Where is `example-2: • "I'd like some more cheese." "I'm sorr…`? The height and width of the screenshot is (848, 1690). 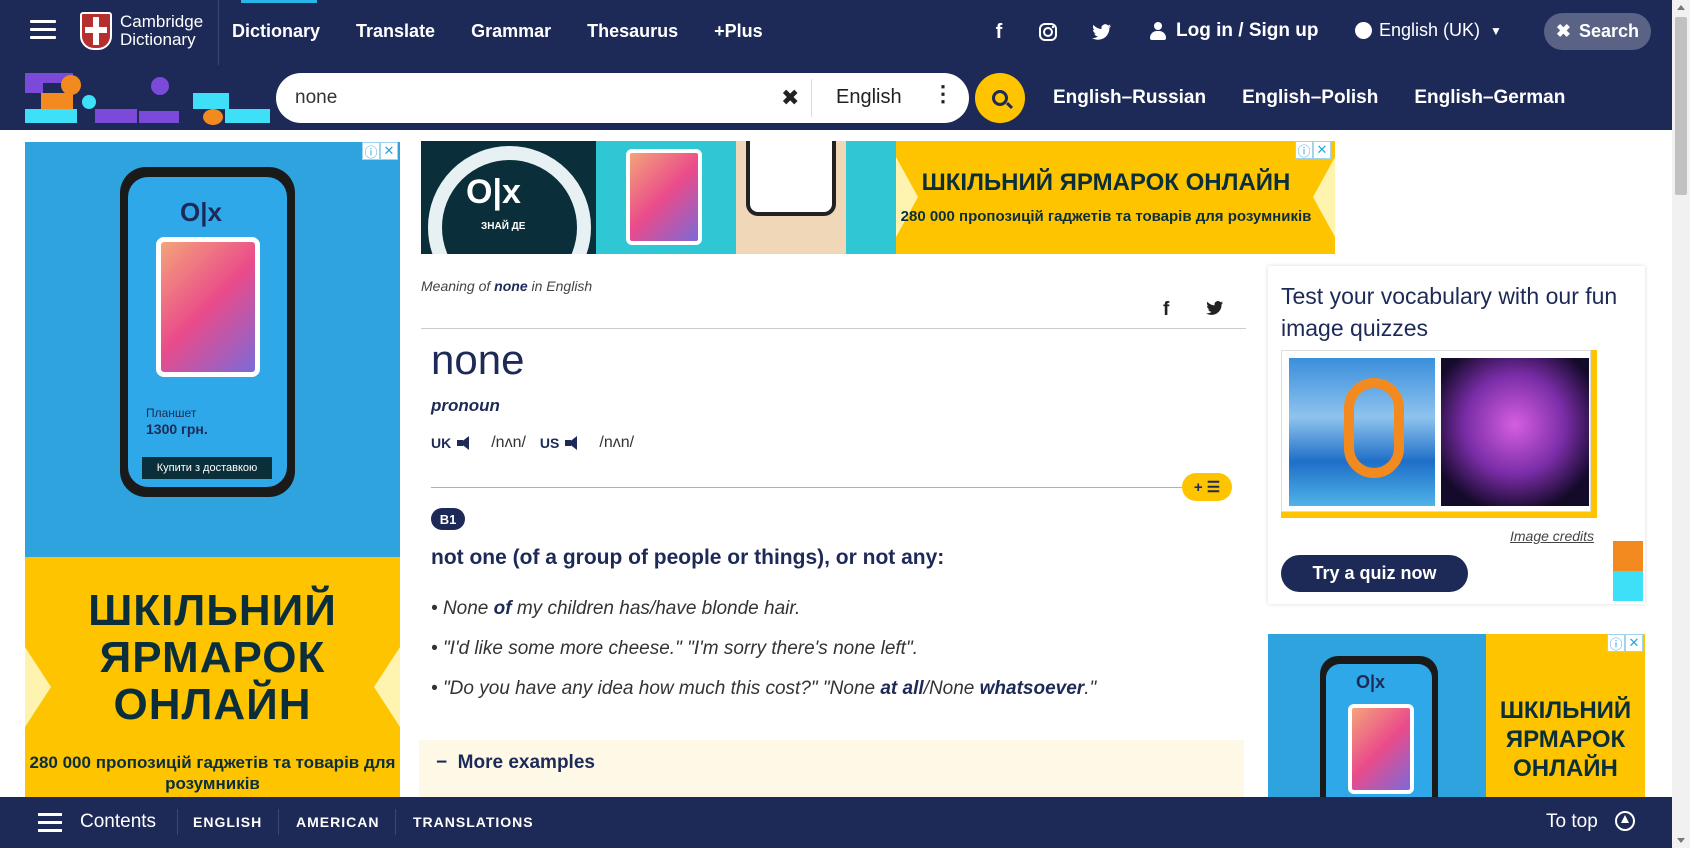 example-2: • "I'd like some more cheese." "I'm sorr… is located at coordinates (674, 648).